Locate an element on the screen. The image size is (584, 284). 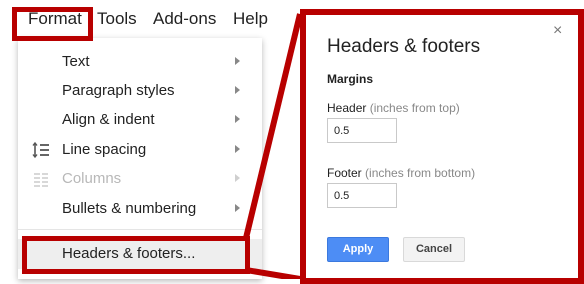
header-field-label: Header (inches from top) is located at coordinates (393, 108).